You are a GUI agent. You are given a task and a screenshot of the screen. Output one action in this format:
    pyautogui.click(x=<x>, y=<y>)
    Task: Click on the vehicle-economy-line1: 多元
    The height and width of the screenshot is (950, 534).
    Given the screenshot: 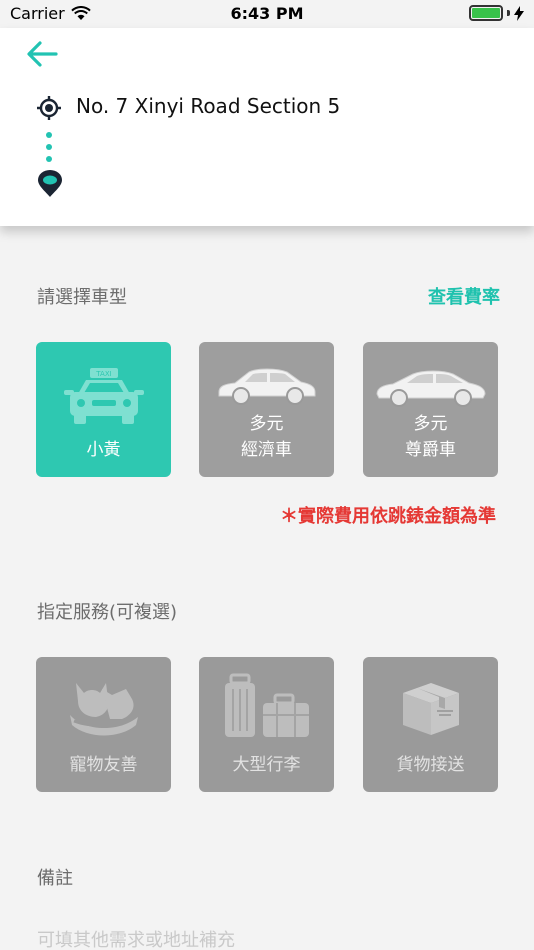 What is the action you would take?
    pyautogui.click(x=266, y=424)
    